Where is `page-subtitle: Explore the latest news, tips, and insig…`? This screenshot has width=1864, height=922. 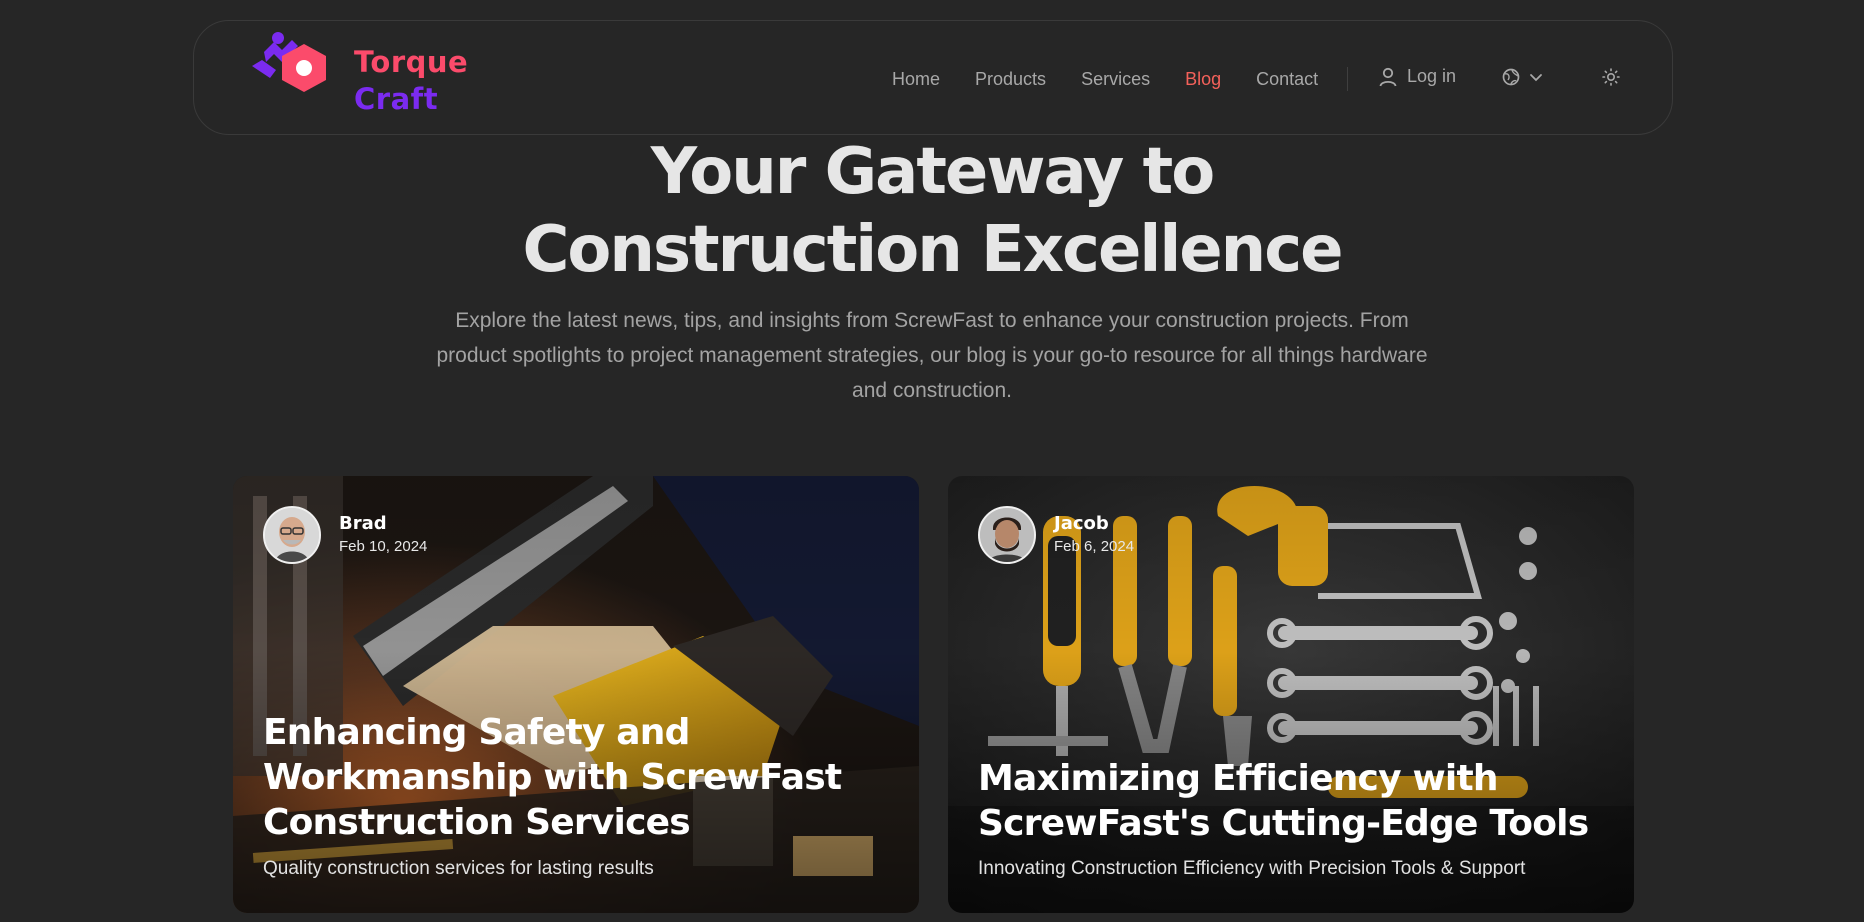
page-subtitle: Explore the latest news, tips, and insig… is located at coordinates (932, 355).